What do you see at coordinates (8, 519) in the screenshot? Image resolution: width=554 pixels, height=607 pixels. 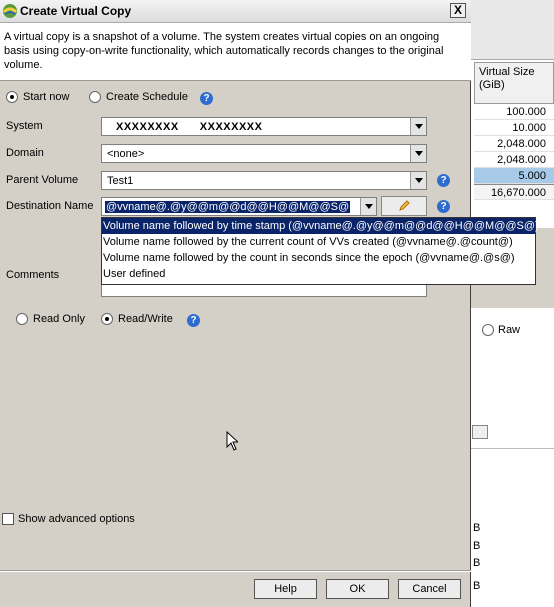 I see `show-advanced-checkbox` at bounding box center [8, 519].